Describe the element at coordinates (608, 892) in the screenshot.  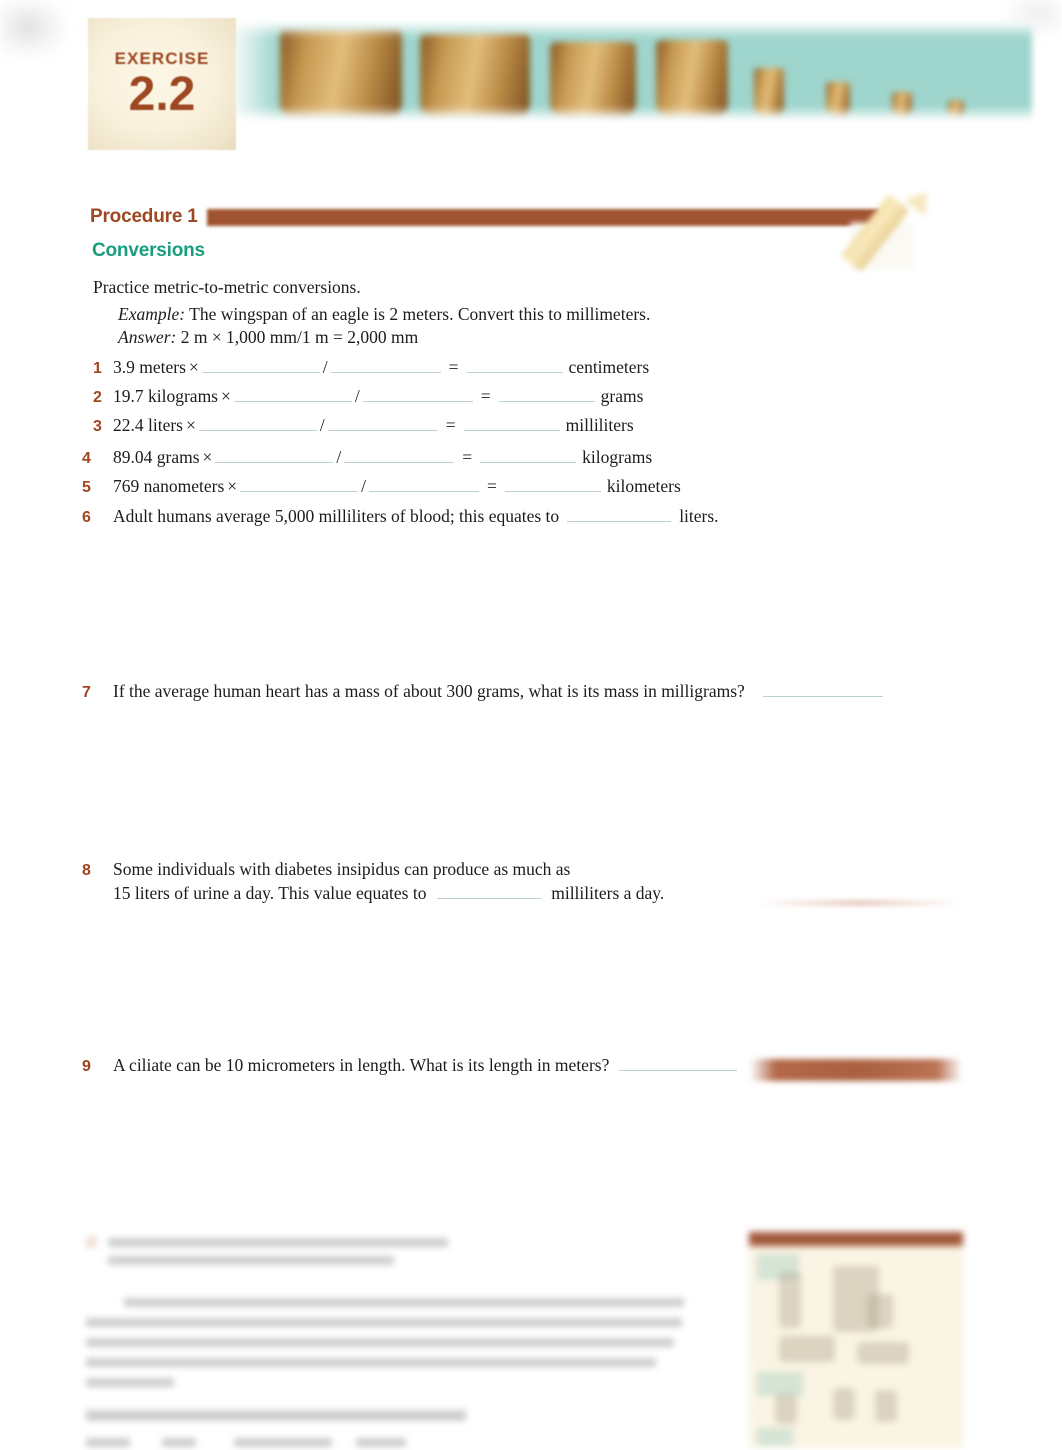
I see `question-unit: milliliters a day.` at that location.